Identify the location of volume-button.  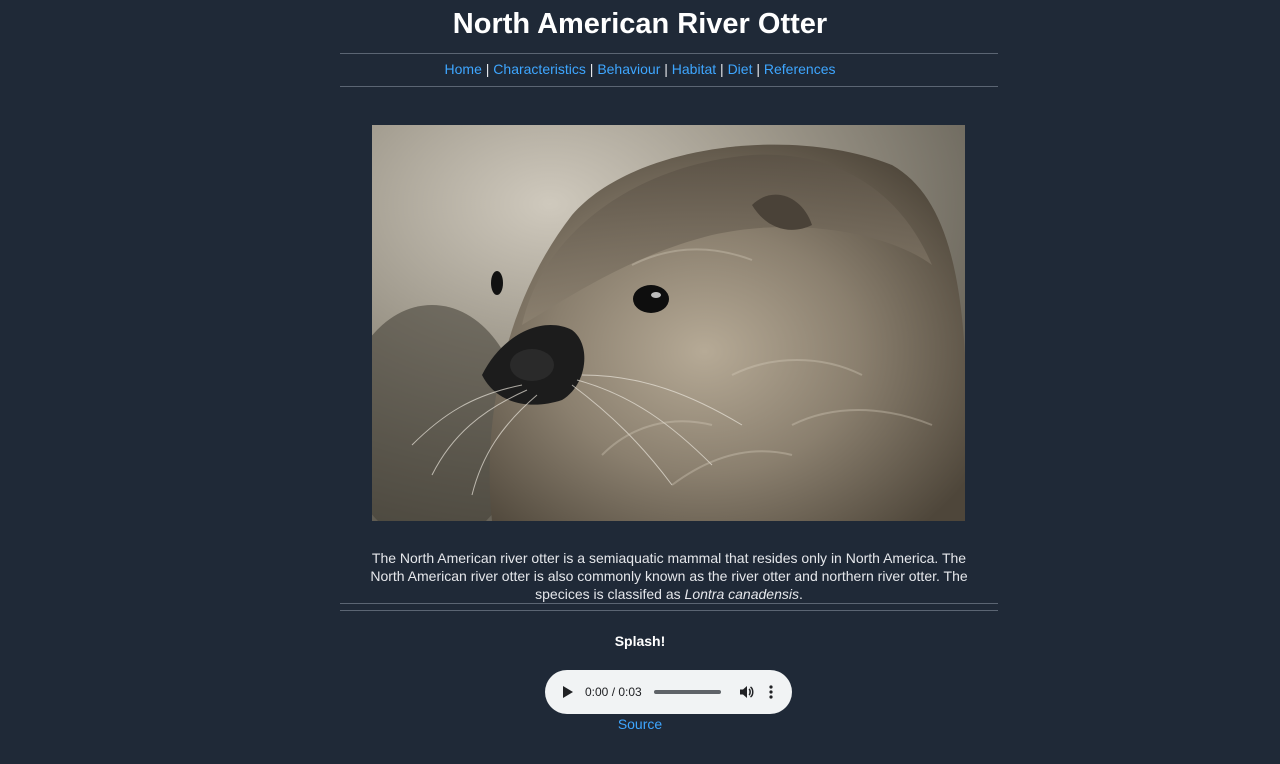
(747, 692).